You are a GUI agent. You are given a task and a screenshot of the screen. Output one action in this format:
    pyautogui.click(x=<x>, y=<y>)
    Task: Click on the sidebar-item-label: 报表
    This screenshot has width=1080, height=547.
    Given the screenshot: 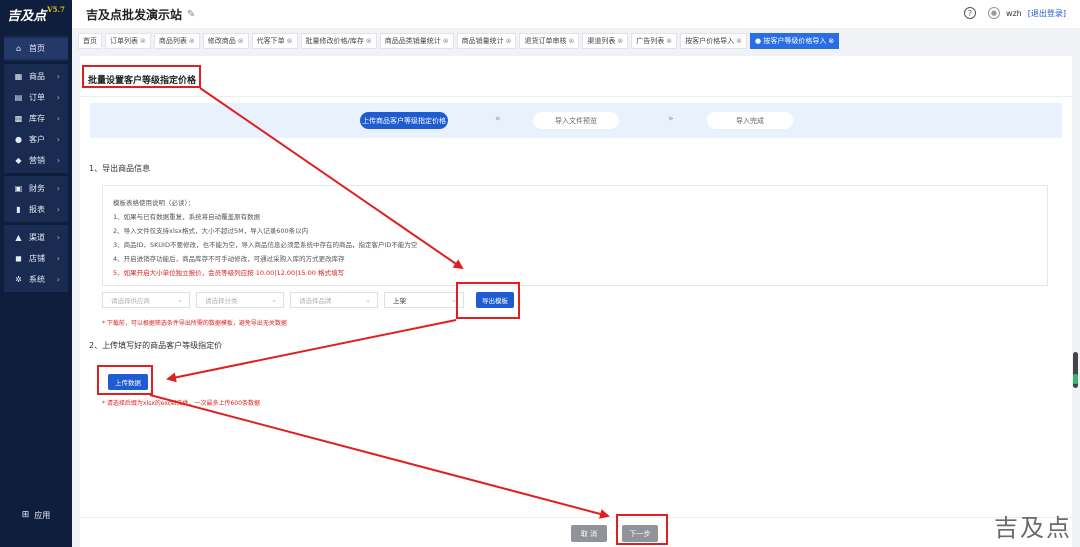 What is the action you would take?
    pyautogui.click(x=37, y=209)
    